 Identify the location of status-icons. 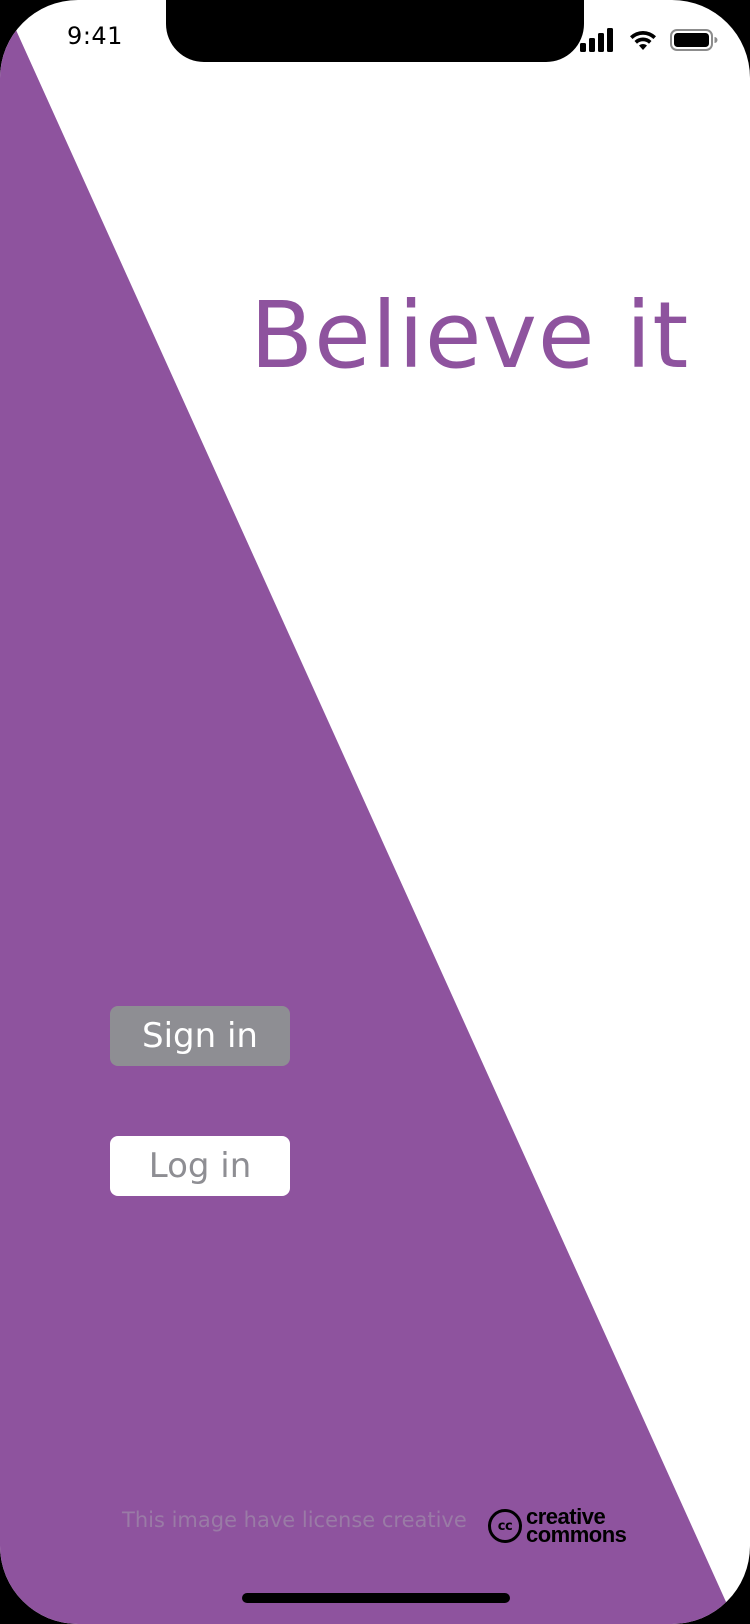
(649, 40).